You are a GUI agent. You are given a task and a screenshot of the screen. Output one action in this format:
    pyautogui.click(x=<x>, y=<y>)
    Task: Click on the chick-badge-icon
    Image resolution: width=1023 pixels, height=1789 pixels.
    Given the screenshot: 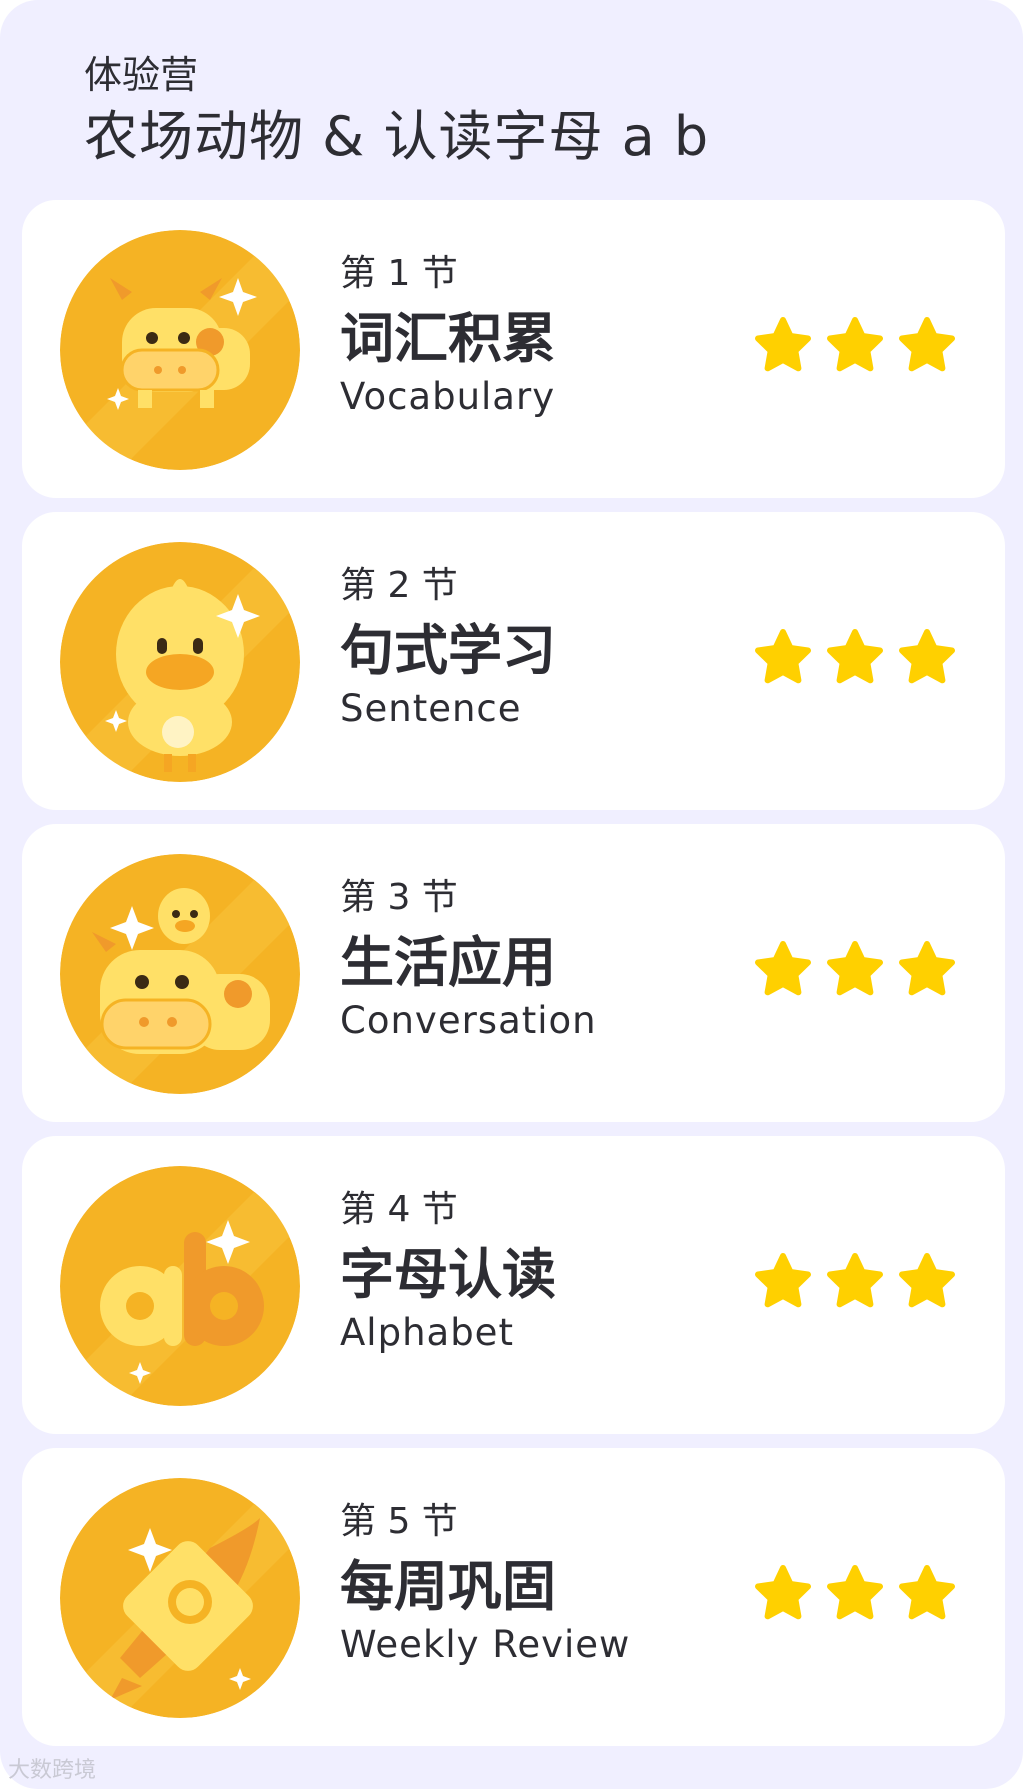 What is the action you would take?
    pyautogui.click(x=180, y=662)
    